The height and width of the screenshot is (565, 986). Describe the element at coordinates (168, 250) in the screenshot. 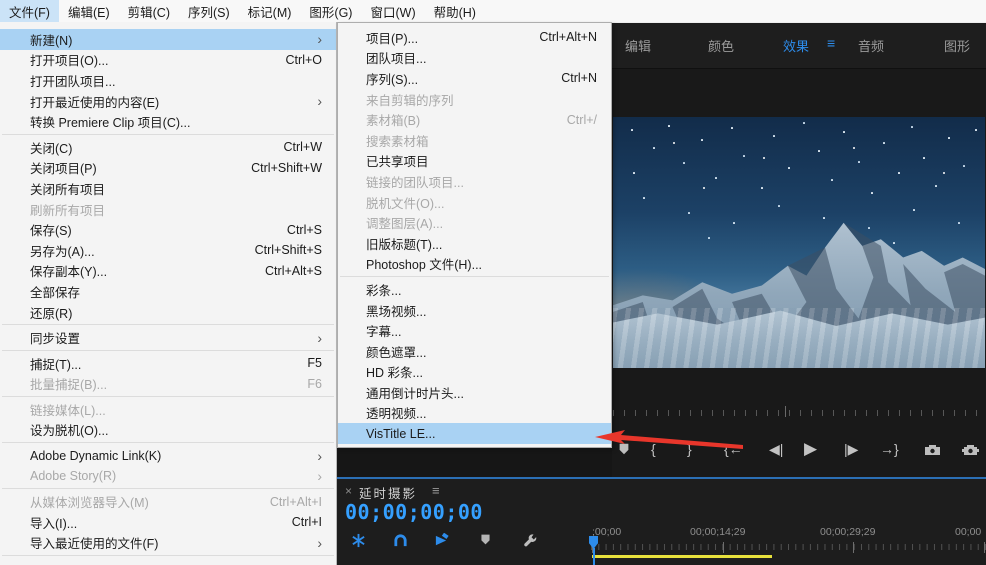

I see `file-menu-item-10: 另存为(A)... Ctrl+Shift+S` at that location.